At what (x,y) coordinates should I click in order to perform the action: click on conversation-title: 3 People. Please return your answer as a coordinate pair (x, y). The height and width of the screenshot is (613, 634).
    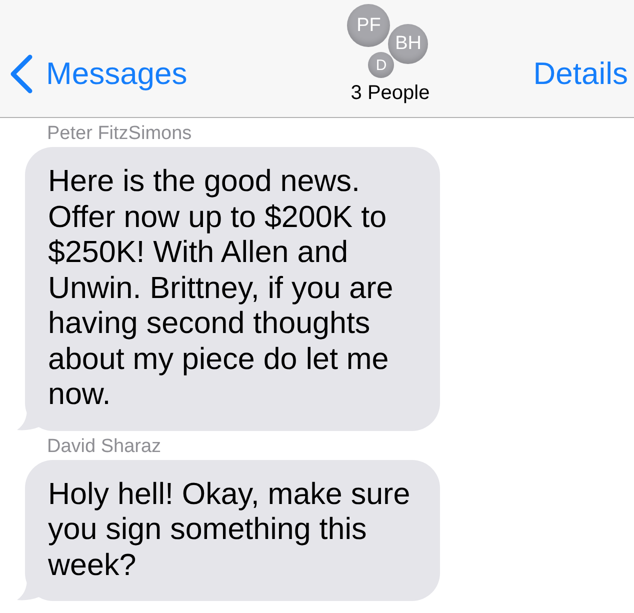
    Looking at the image, I should click on (390, 93).